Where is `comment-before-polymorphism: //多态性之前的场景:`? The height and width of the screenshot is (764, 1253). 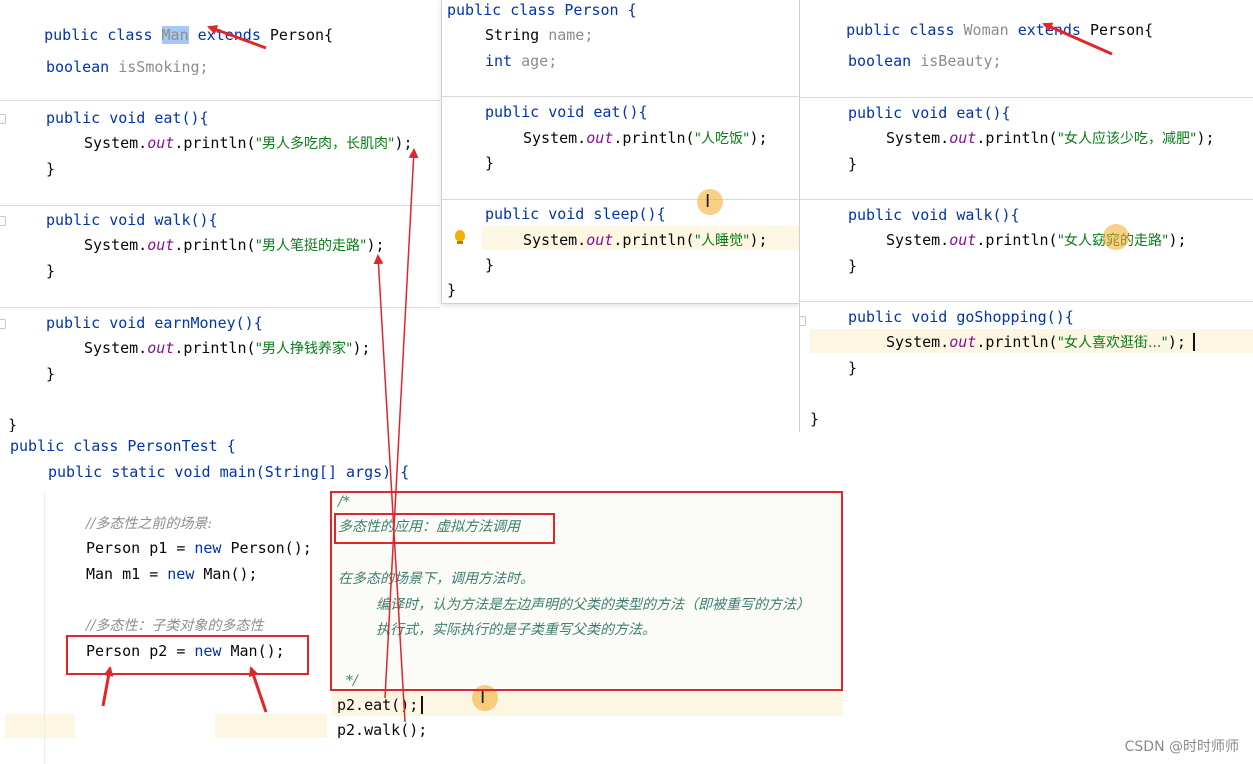
comment-before-polymorphism: //多态性之前的场景: is located at coordinates (149, 524).